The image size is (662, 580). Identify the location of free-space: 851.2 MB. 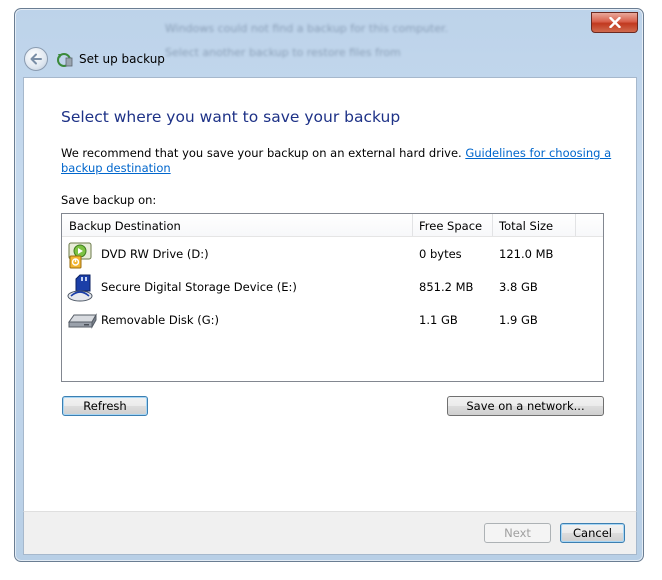
(446, 287).